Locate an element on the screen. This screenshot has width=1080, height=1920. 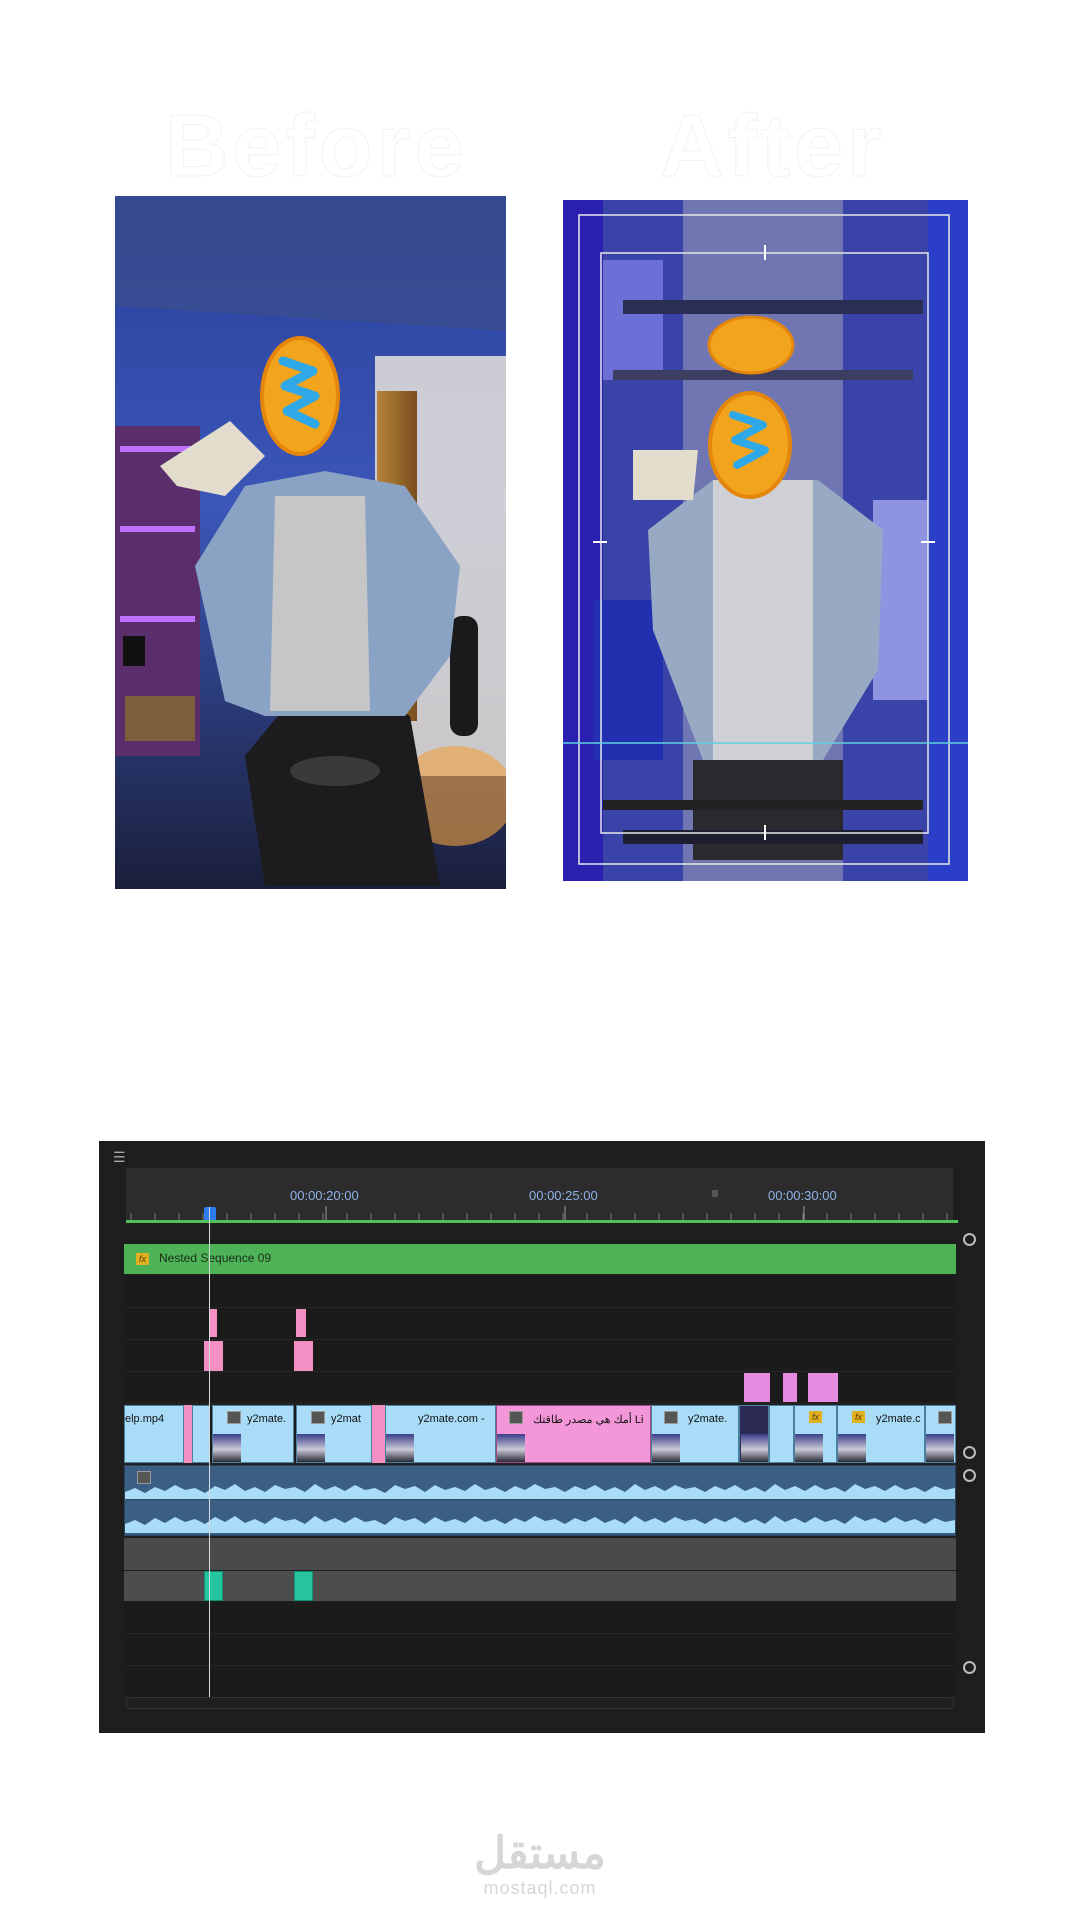
nested-sequence-clip: fx Nested Sequence 09 is located at coordinates (540, 1259).